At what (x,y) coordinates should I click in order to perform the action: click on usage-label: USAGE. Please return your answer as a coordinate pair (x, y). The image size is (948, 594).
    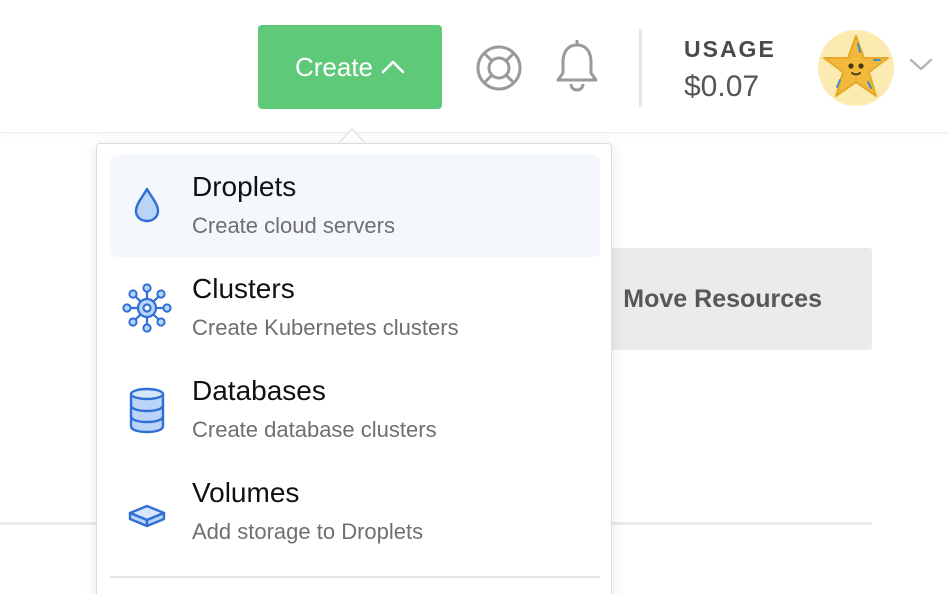
    Looking at the image, I should click on (730, 49).